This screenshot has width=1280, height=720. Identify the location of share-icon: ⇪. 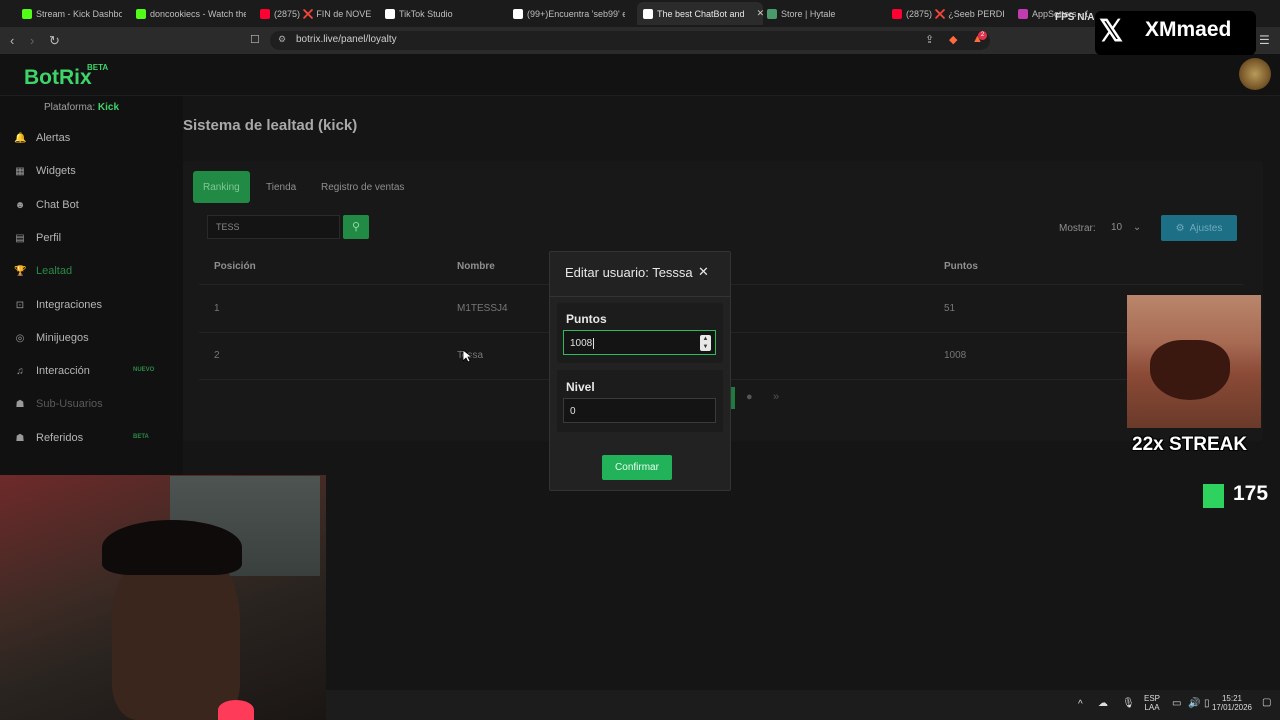
(929, 39).